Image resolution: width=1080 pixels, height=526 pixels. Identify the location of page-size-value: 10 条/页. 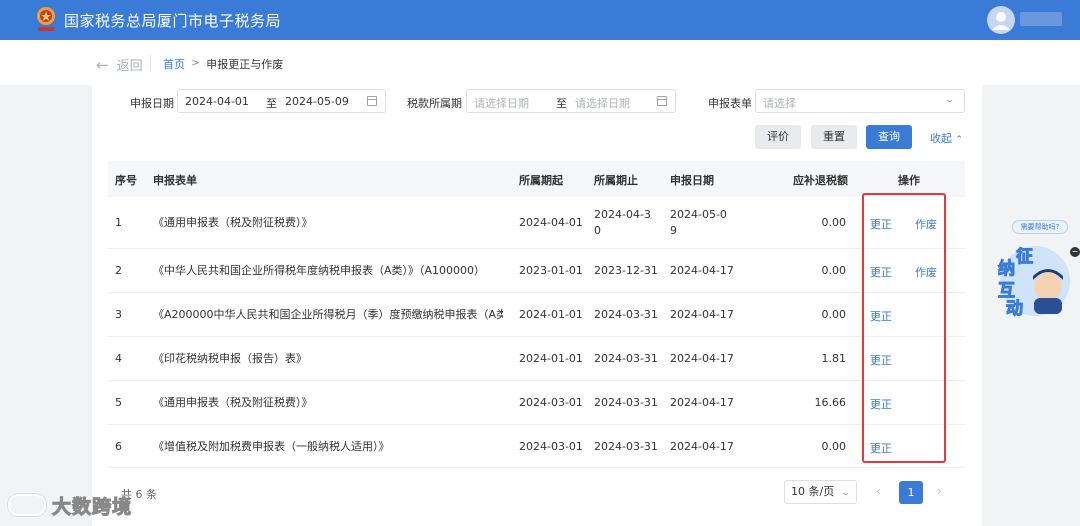
(813, 491).